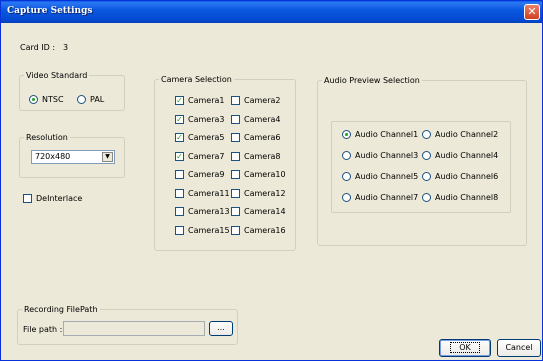 Image resolution: width=543 pixels, height=361 pixels. I want to click on camera-checkbox-4: Camera4, so click(256, 119).